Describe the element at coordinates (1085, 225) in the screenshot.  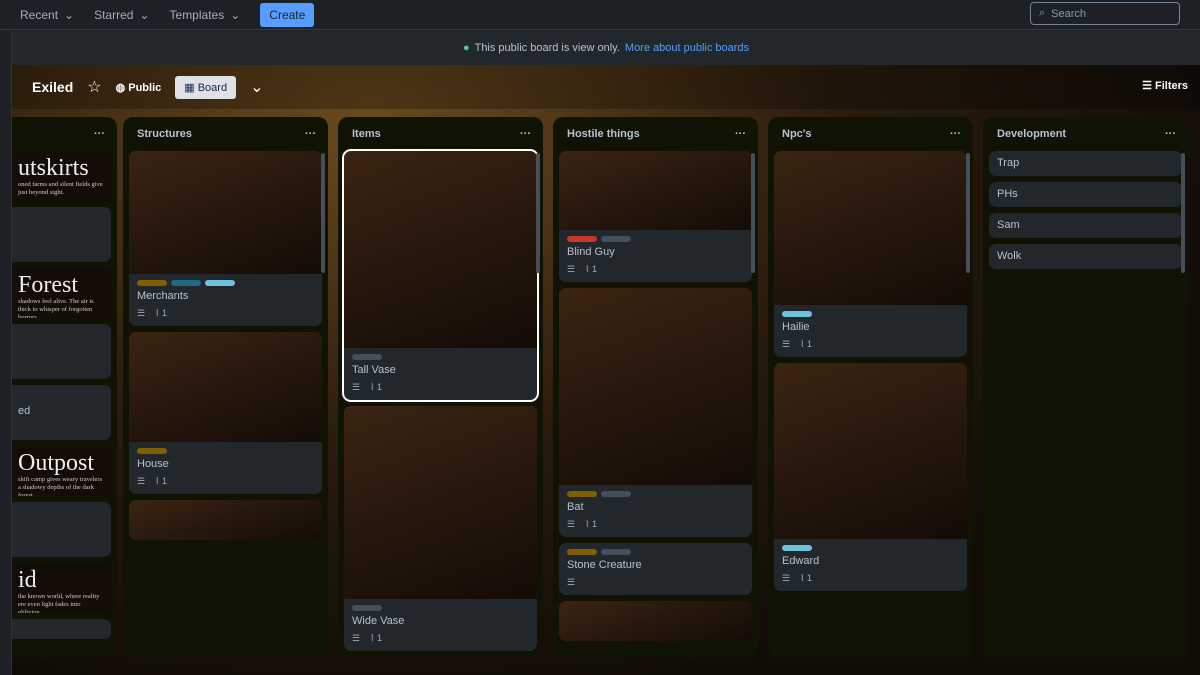
I see `card: Sam` at that location.